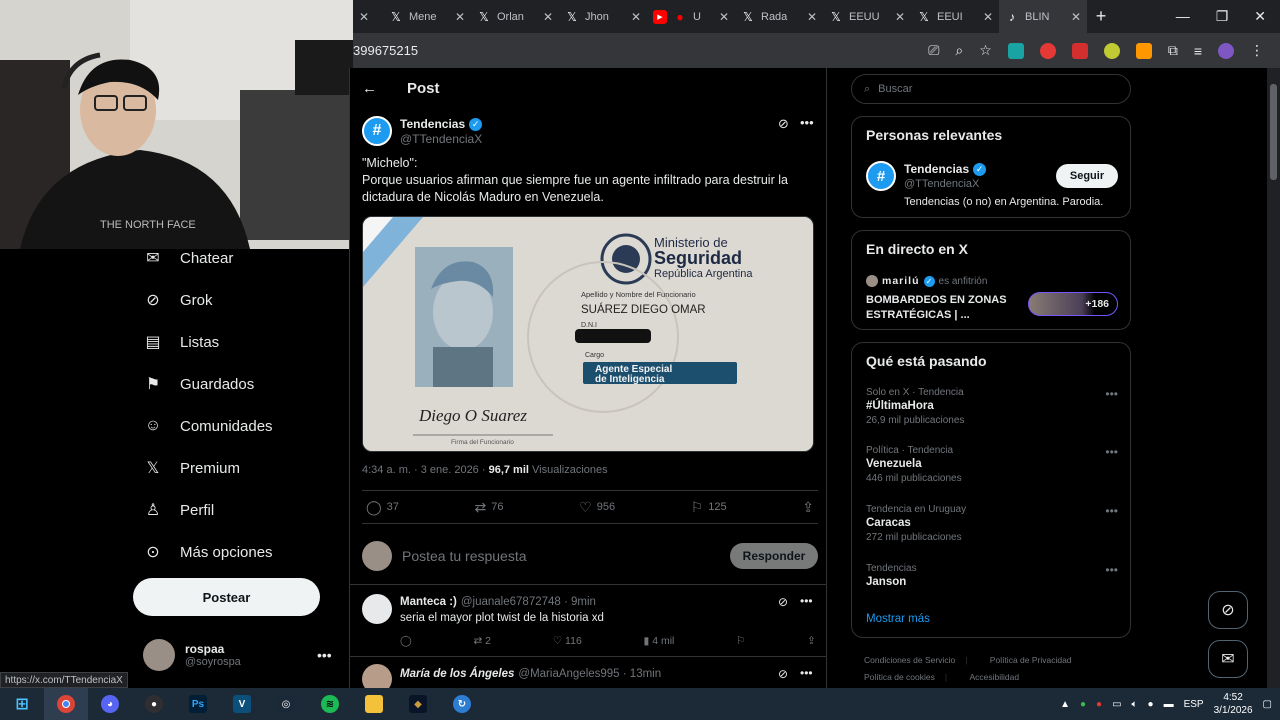 This screenshot has height=720, width=1280. Describe the element at coordinates (457, 674) in the screenshot. I see `reply-author-name: María de los Ángeles` at that location.